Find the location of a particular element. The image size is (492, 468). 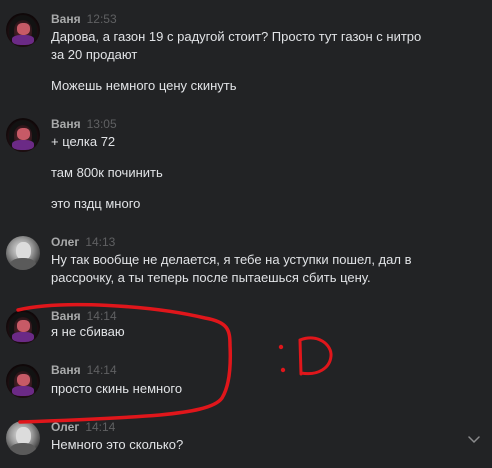

red-ink-d-letter is located at coordinates (315, 356).